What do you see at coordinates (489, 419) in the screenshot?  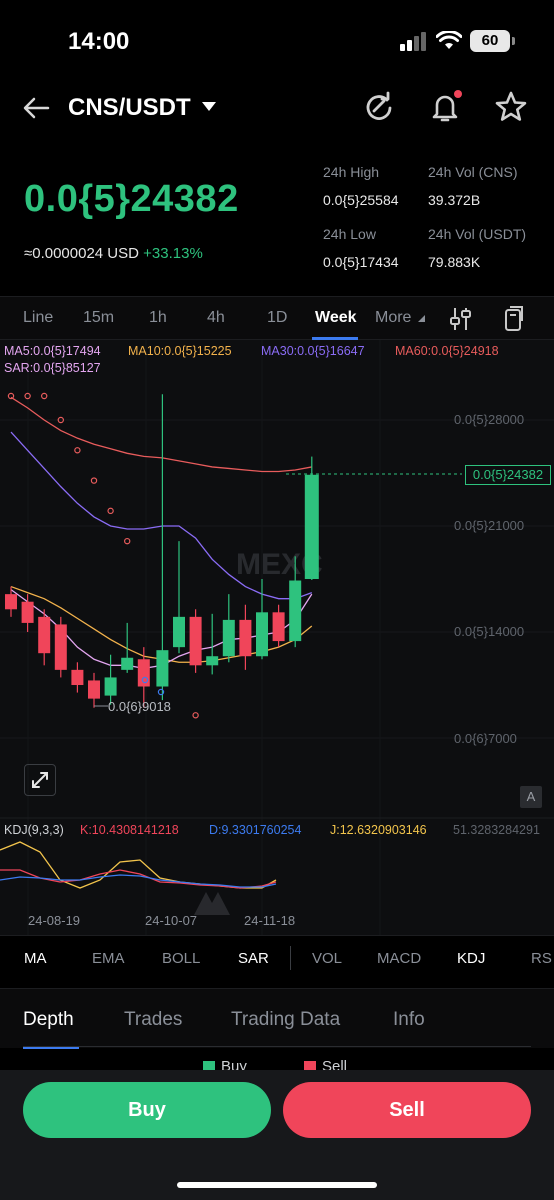 I see `price-axis-label: 0.0{5}28000` at bounding box center [489, 419].